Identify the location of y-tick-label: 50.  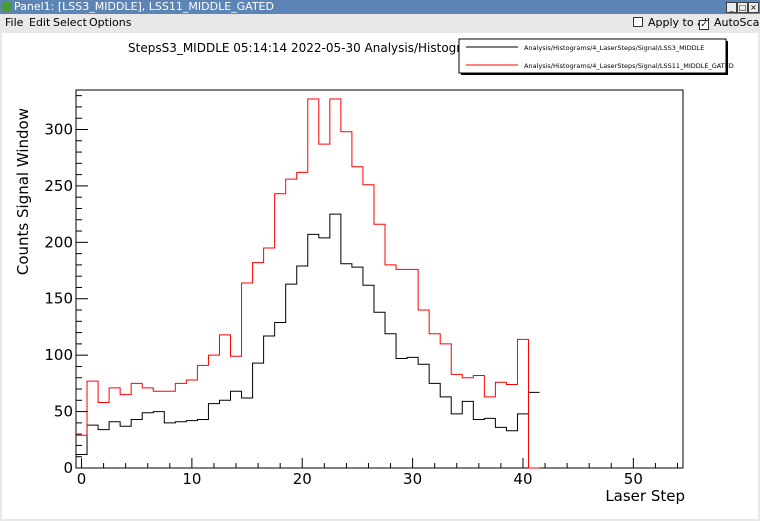
(63, 412).